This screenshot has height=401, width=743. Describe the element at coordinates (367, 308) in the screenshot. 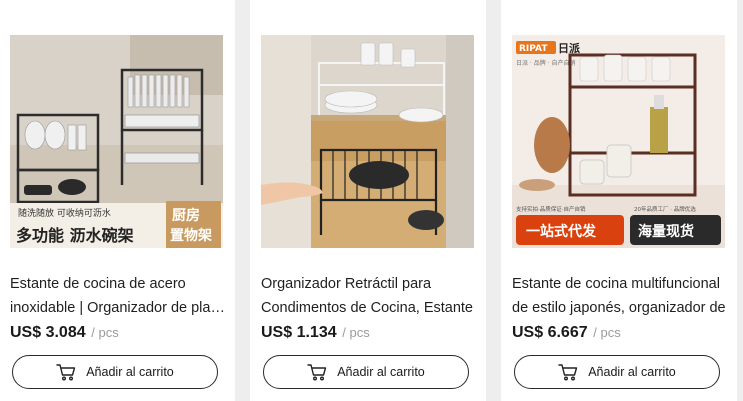

I see `product-title-line2: Condimentos de Cocina, Estante` at that location.